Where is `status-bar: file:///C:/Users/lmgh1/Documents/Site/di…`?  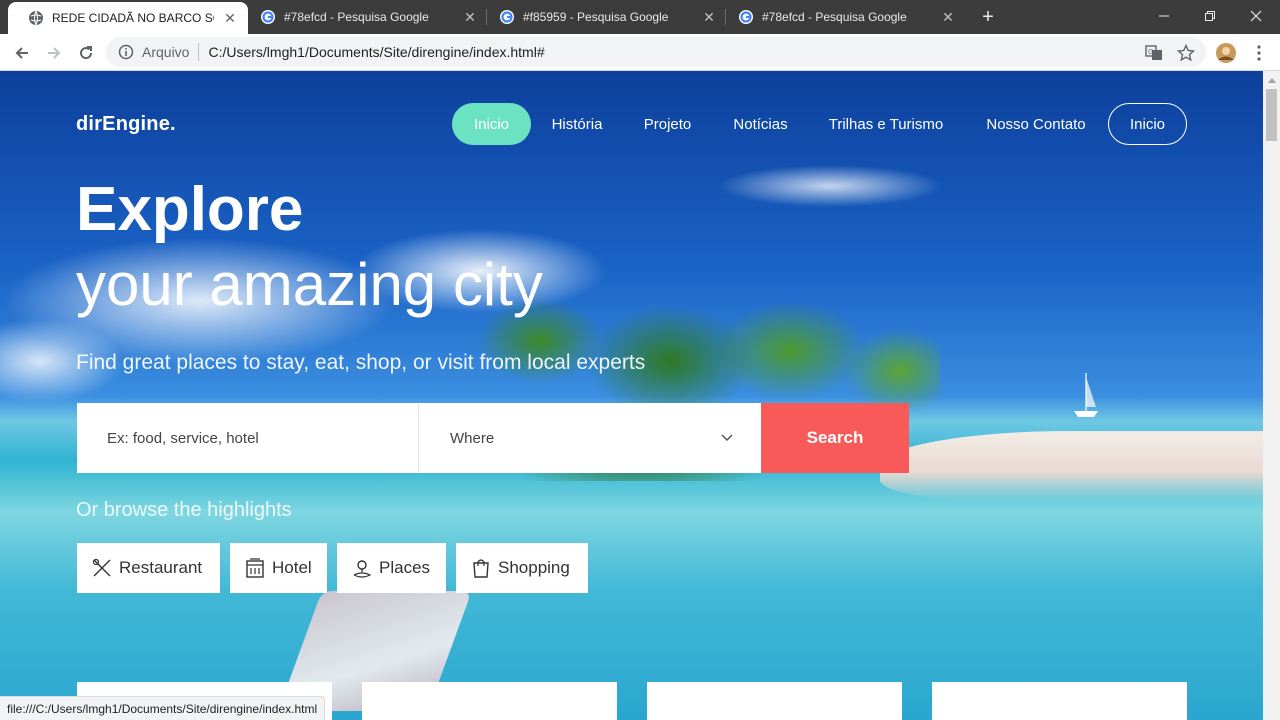
status-bar: file:///C:/Users/lmgh1/Documents/Site/di… is located at coordinates (163, 708).